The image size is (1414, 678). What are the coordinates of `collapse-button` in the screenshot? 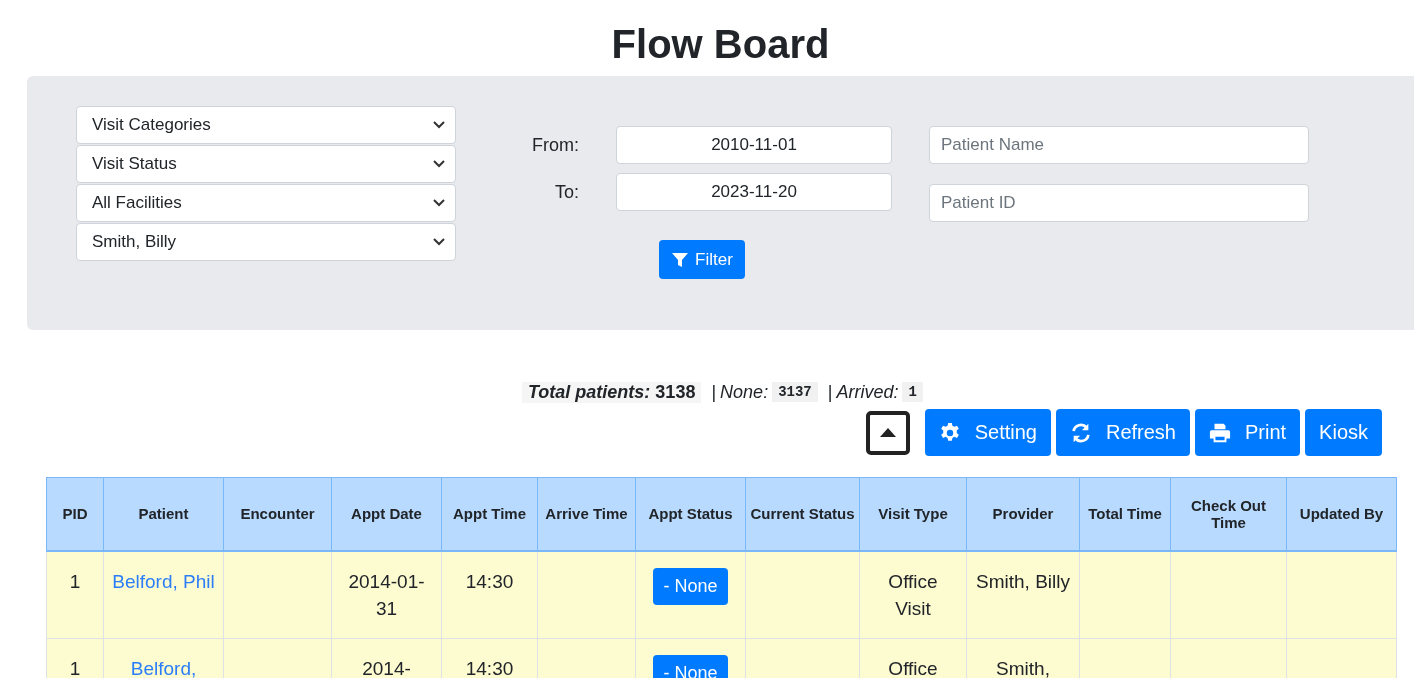 It's located at (887, 432).